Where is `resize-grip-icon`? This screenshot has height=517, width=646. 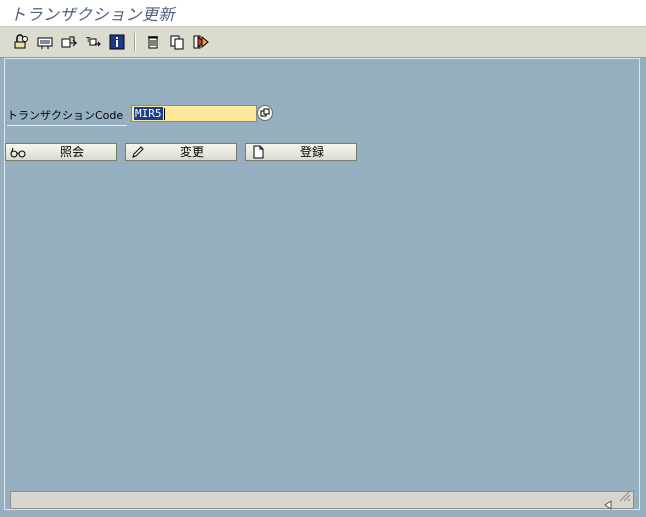
resize-grip-icon is located at coordinates (624, 496).